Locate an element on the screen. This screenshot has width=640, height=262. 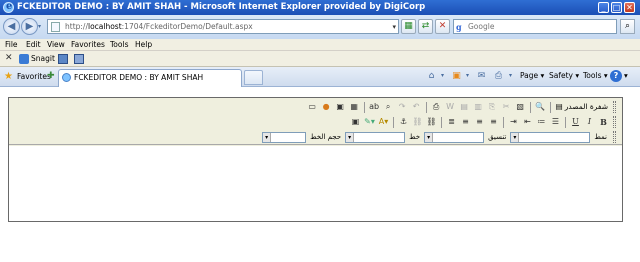
print-icon: ⎙ is located at coordinates (498, 76).